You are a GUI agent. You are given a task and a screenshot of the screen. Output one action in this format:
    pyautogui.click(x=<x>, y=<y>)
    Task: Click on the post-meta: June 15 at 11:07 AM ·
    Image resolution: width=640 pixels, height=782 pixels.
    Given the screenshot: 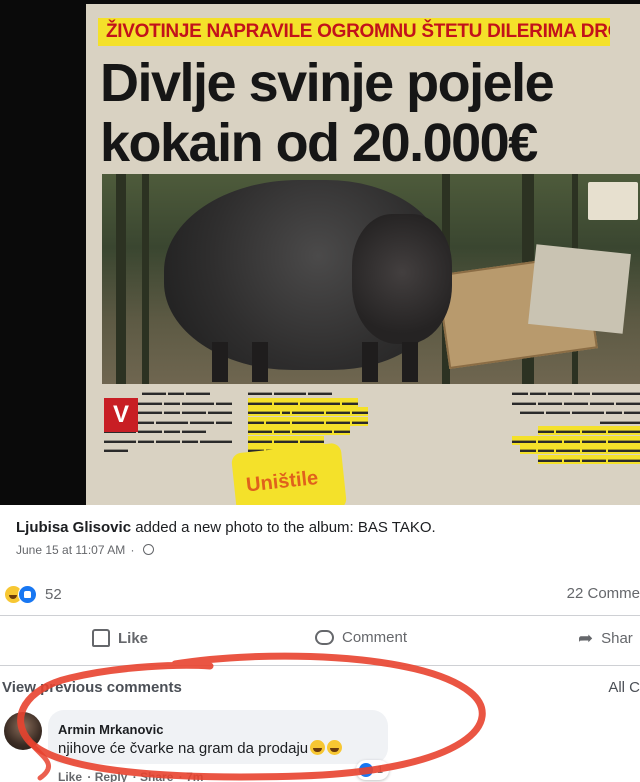 What is the action you would take?
    pyautogui.click(x=85, y=550)
    